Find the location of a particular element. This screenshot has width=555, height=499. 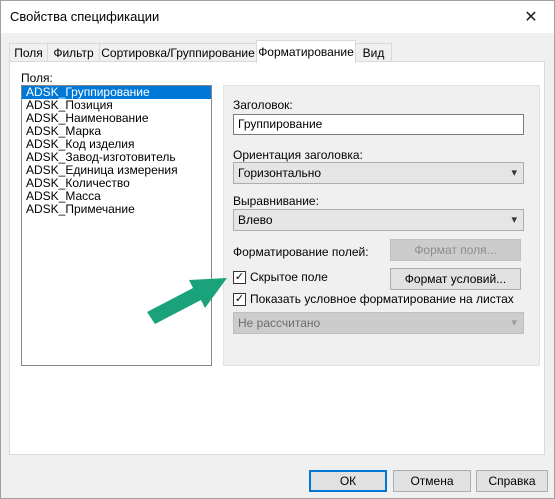

show-conditional-checkbox: ✓ is located at coordinates (239, 299).